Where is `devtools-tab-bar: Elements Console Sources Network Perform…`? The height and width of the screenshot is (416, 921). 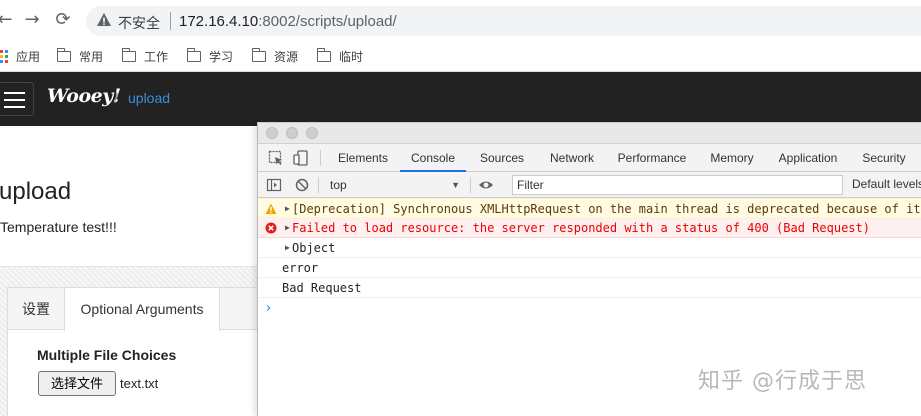 devtools-tab-bar: Elements Console Sources Network Perform… is located at coordinates (589, 158).